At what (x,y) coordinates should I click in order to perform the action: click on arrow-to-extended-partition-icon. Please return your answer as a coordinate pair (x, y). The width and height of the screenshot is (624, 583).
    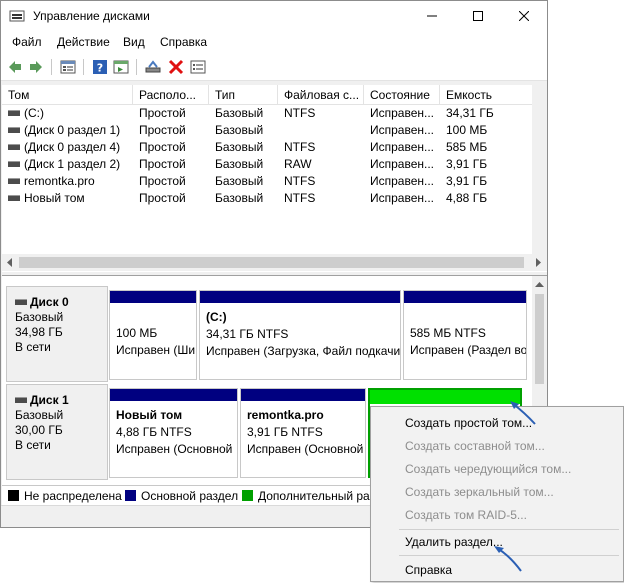
    Looking at the image, I should click on (523, 413).